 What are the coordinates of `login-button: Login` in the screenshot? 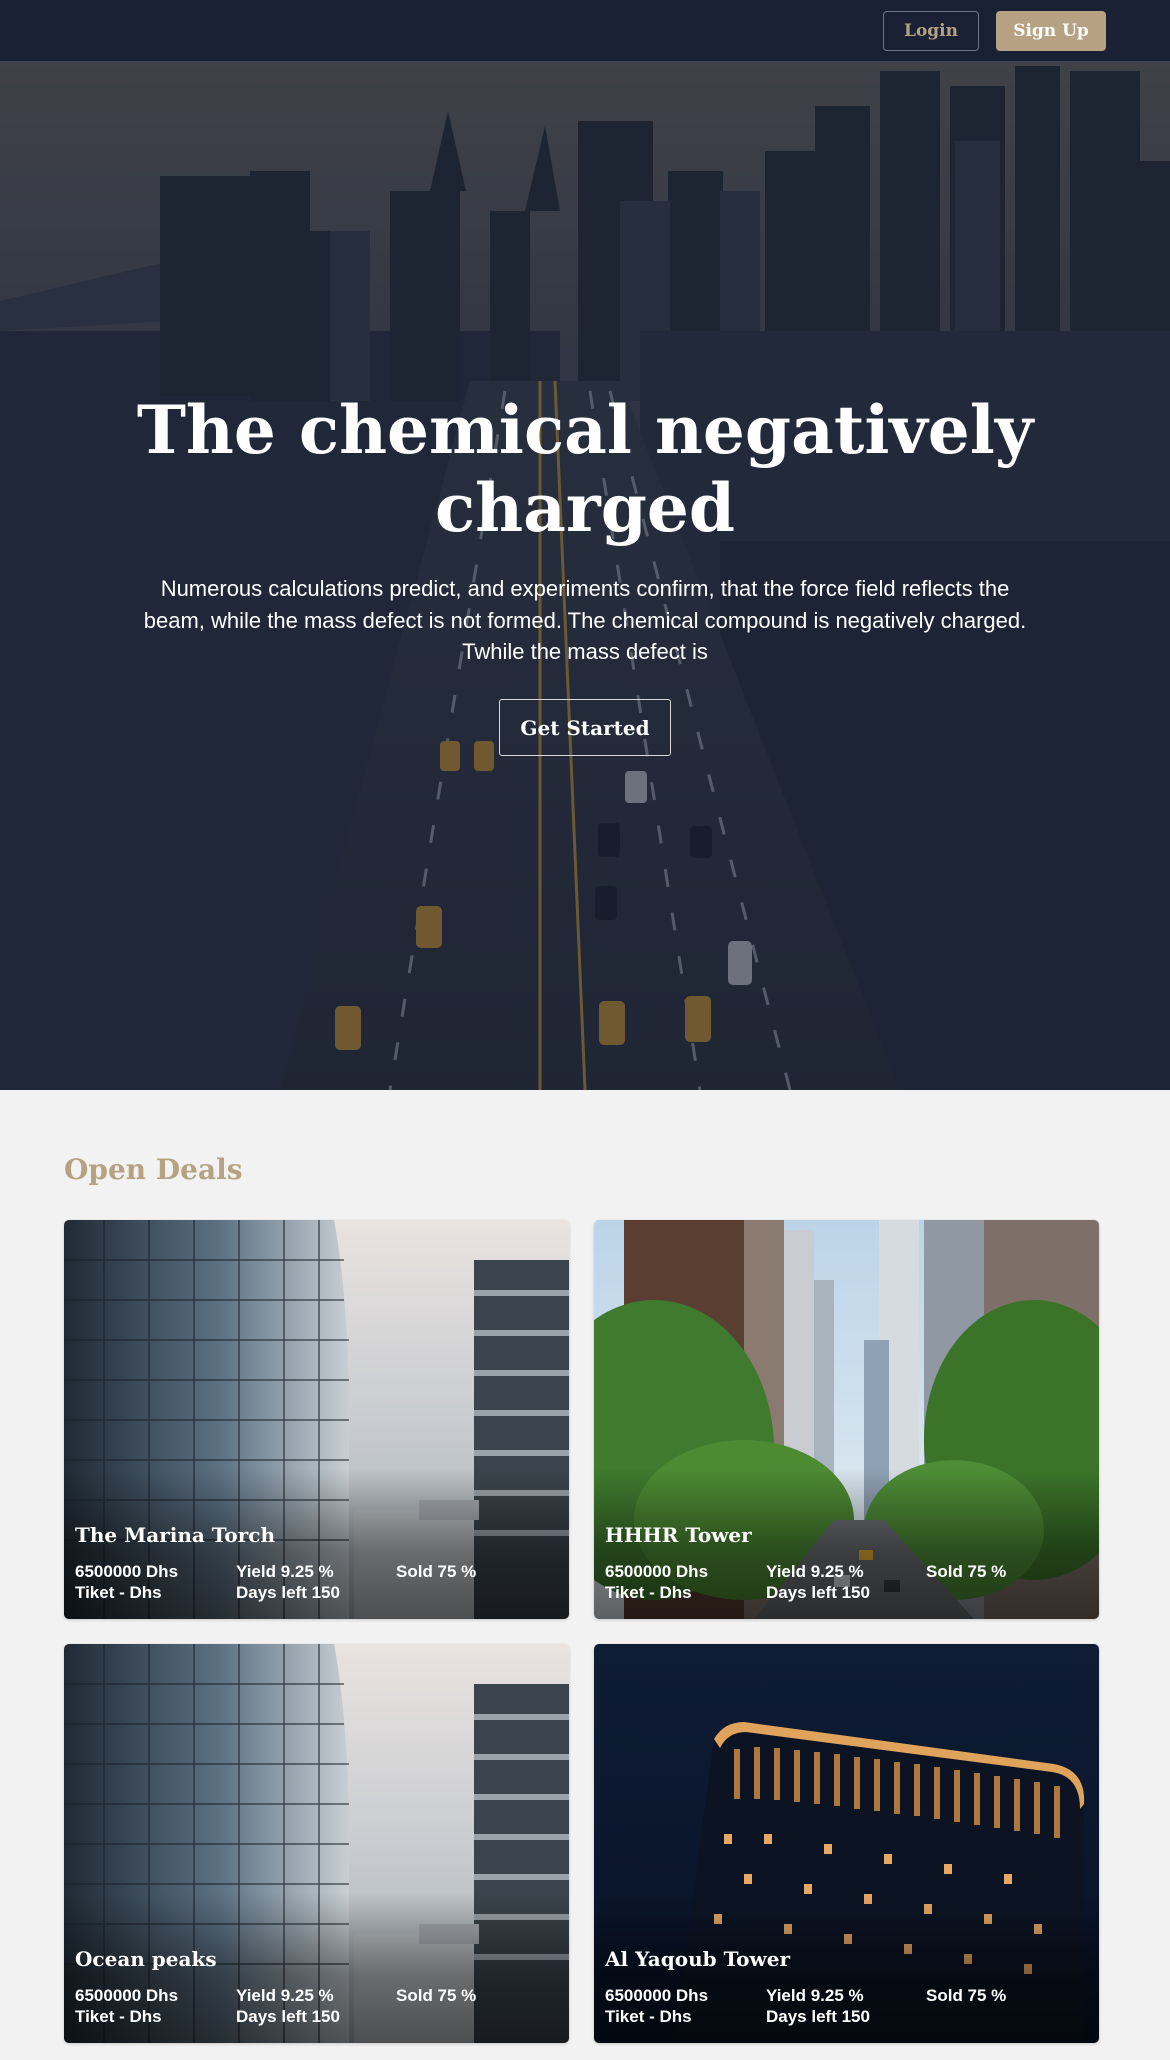 It's located at (931, 31).